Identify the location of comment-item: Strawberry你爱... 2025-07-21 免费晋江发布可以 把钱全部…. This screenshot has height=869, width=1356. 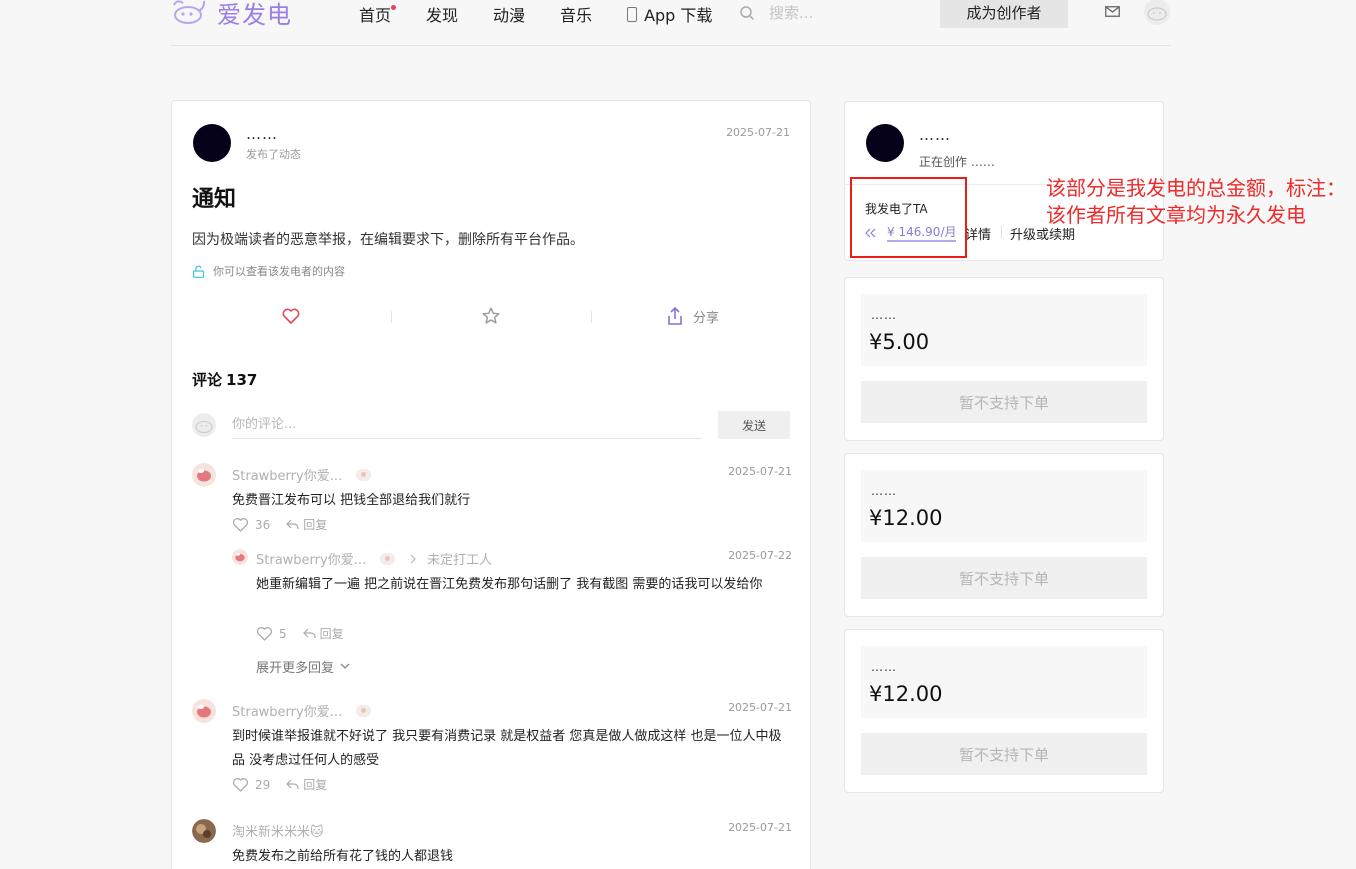
(492, 503).